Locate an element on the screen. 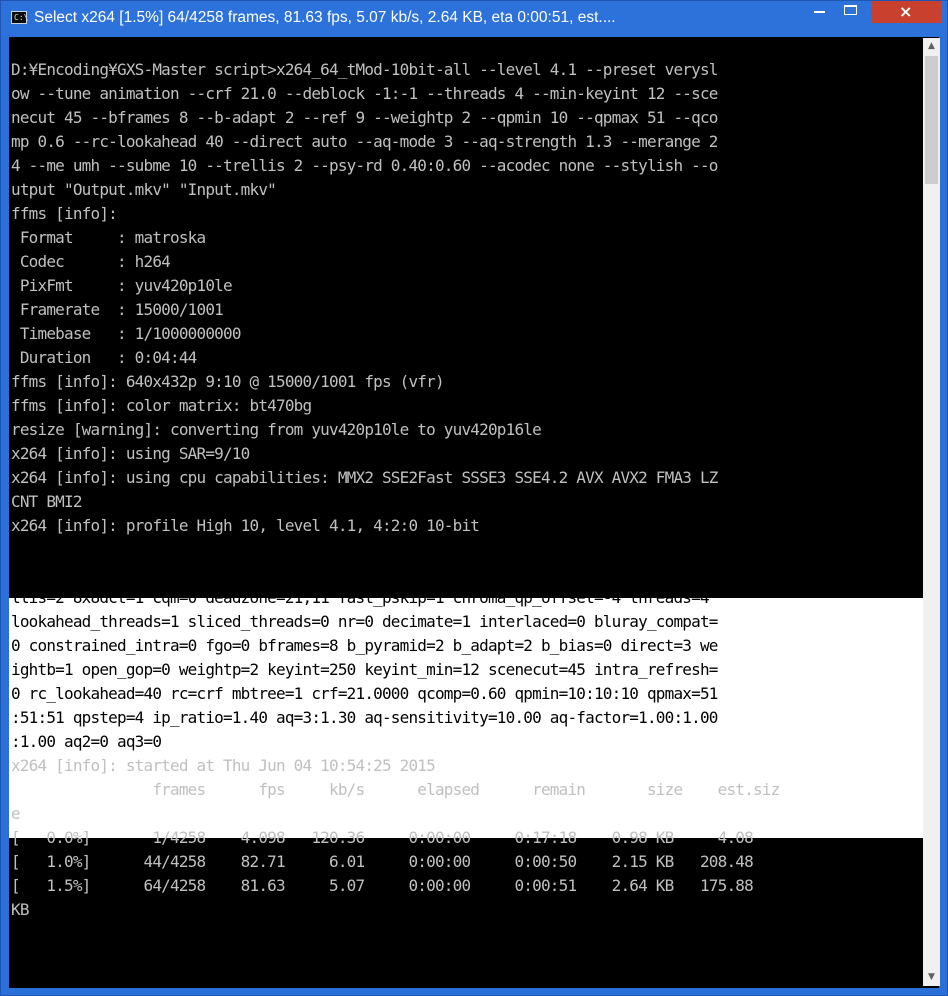  console-line: :1.00 aq2=0 aq3=0 is located at coordinates (86, 741).